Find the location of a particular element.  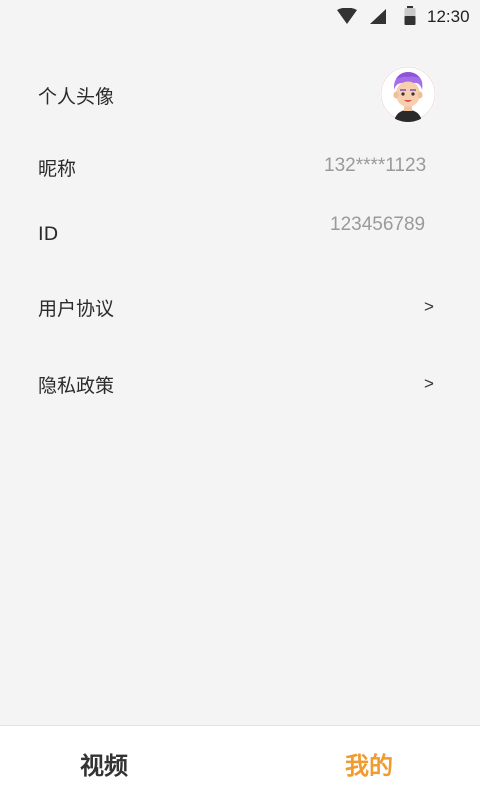

privacy-policy-label: 隐私政策 is located at coordinates (76, 386).